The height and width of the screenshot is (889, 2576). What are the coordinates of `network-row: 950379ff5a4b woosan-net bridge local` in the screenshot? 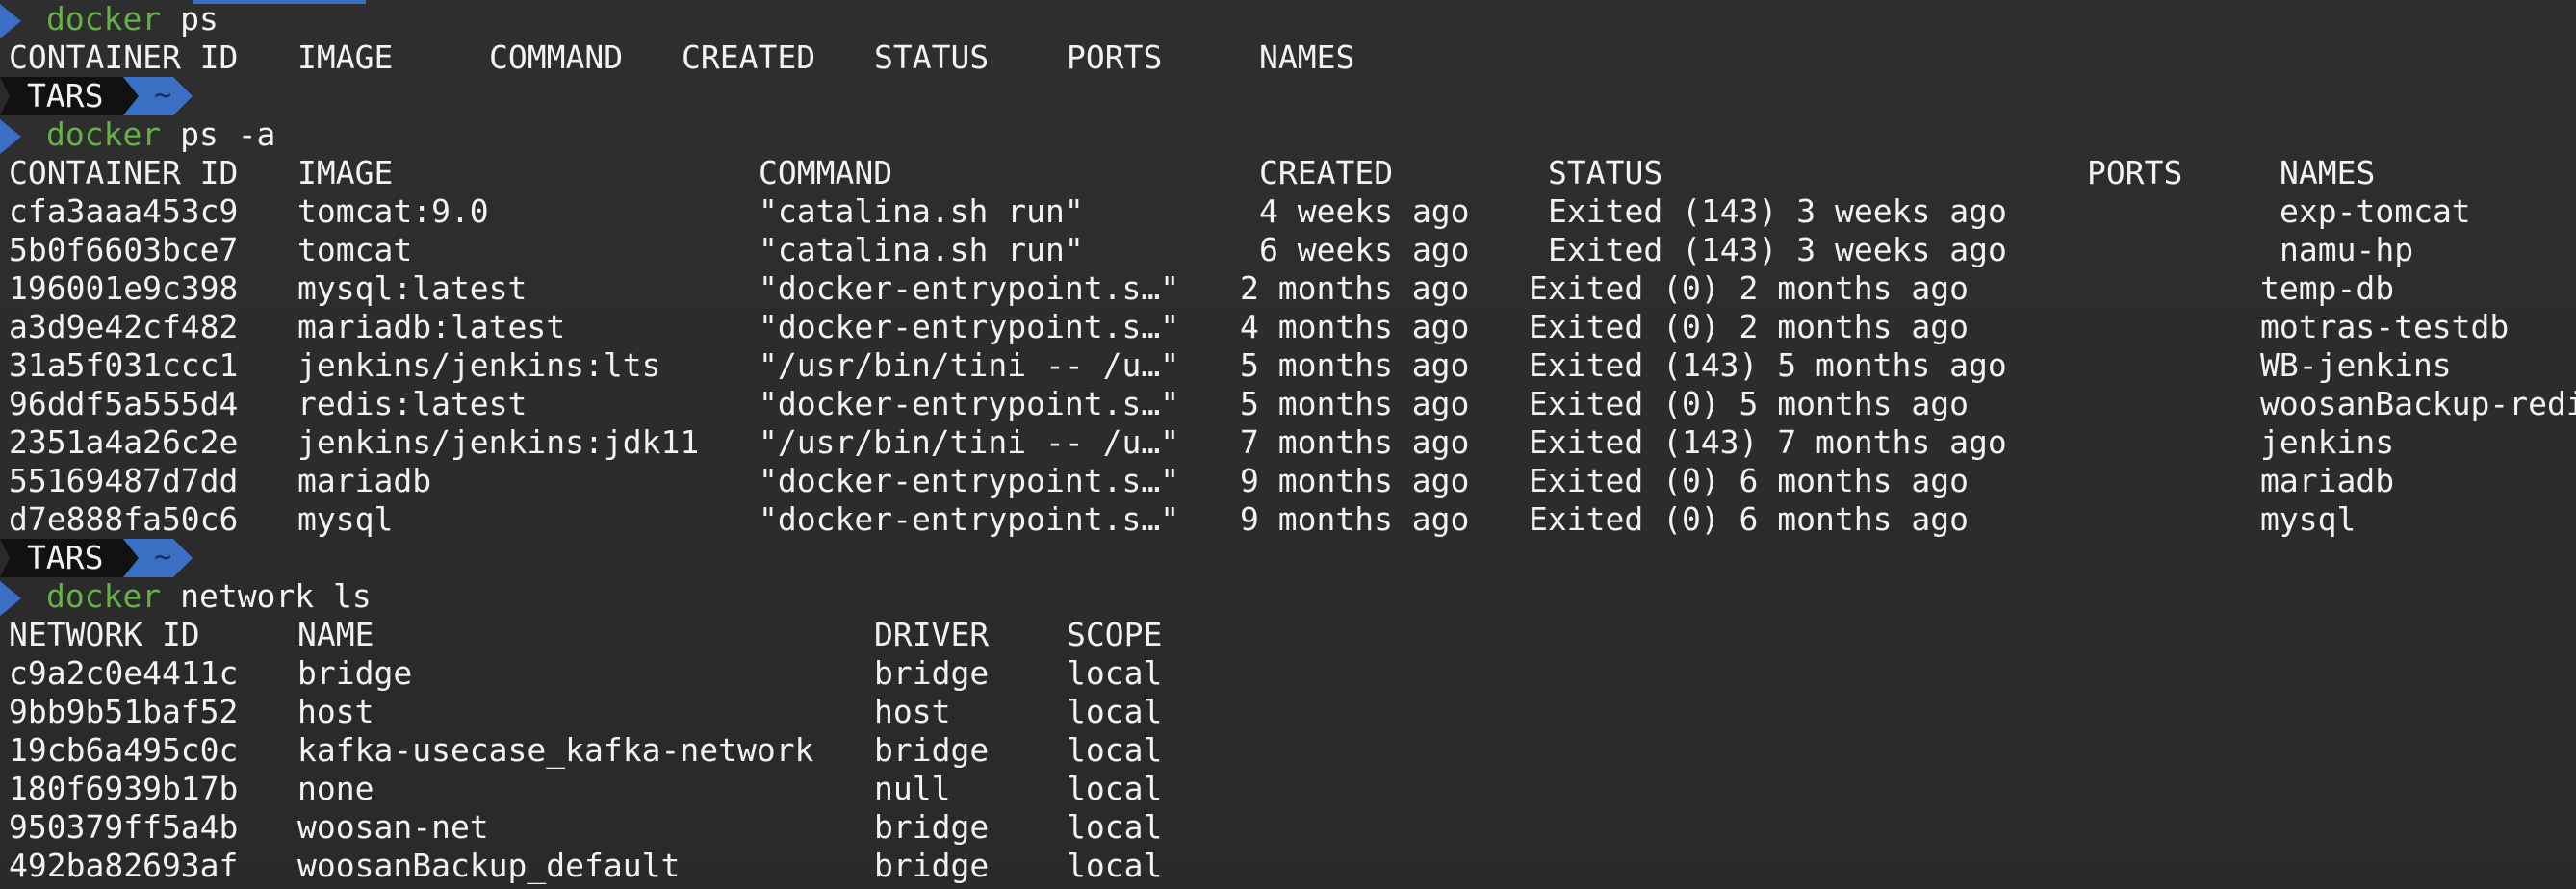 It's located at (581, 827).